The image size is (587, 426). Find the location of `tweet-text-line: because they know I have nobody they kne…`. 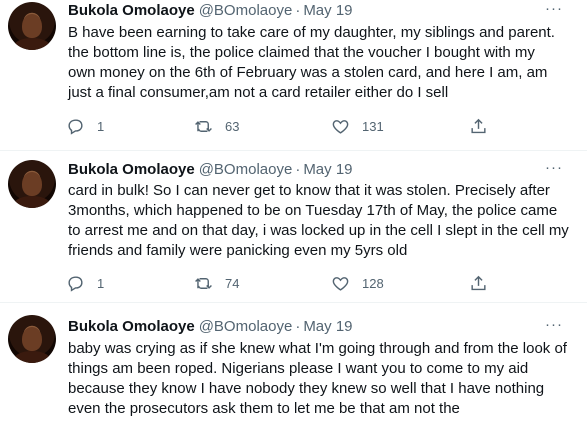

tweet-text-line: because they know I have nobody they kne… is located at coordinates (306, 388).